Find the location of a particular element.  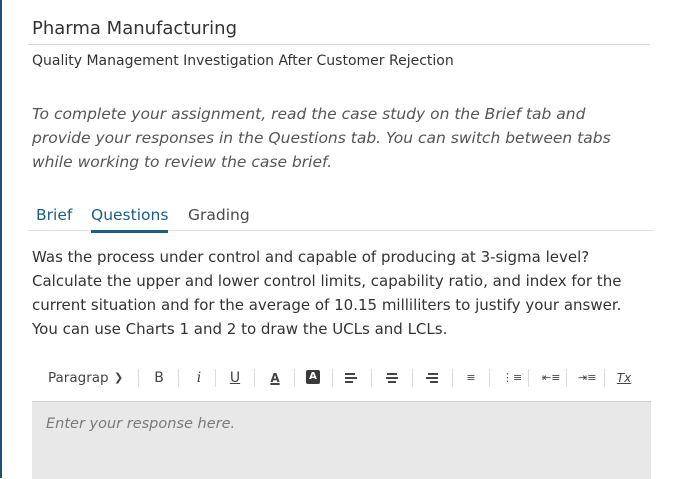

italic-button: i is located at coordinates (199, 378).